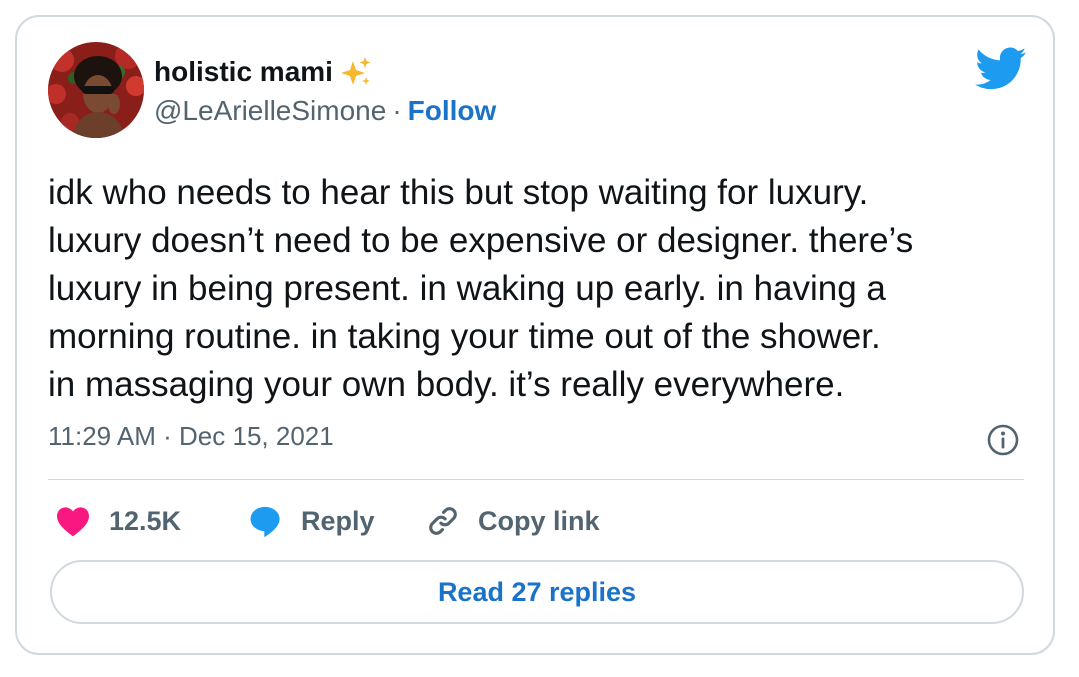 This screenshot has width=1079, height=677. What do you see at coordinates (443, 521) in the screenshot?
I see `link-icon` at bounding box center [443, 521].